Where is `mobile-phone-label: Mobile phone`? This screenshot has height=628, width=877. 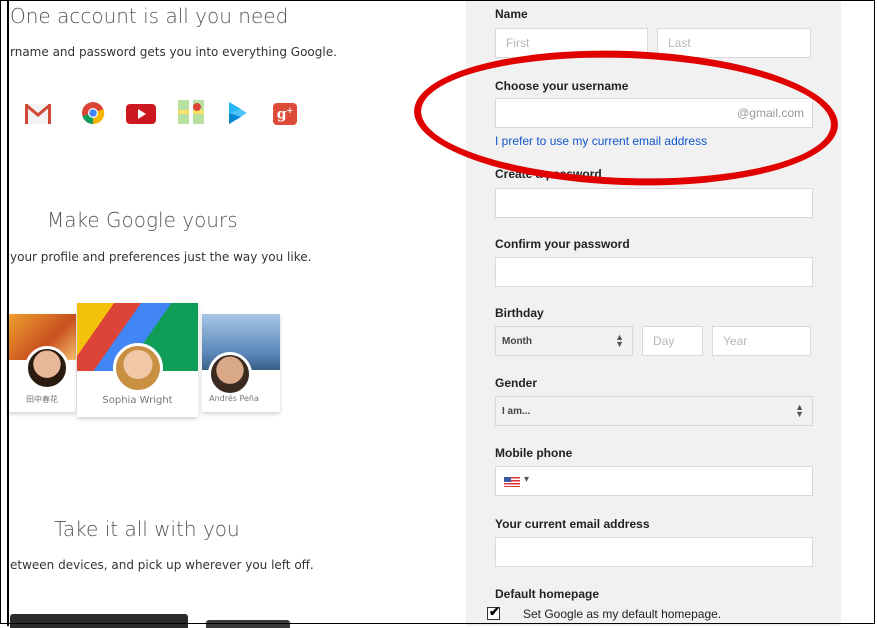
mobile-phone-label: Mobile phone is located at coordinates (534, 453).